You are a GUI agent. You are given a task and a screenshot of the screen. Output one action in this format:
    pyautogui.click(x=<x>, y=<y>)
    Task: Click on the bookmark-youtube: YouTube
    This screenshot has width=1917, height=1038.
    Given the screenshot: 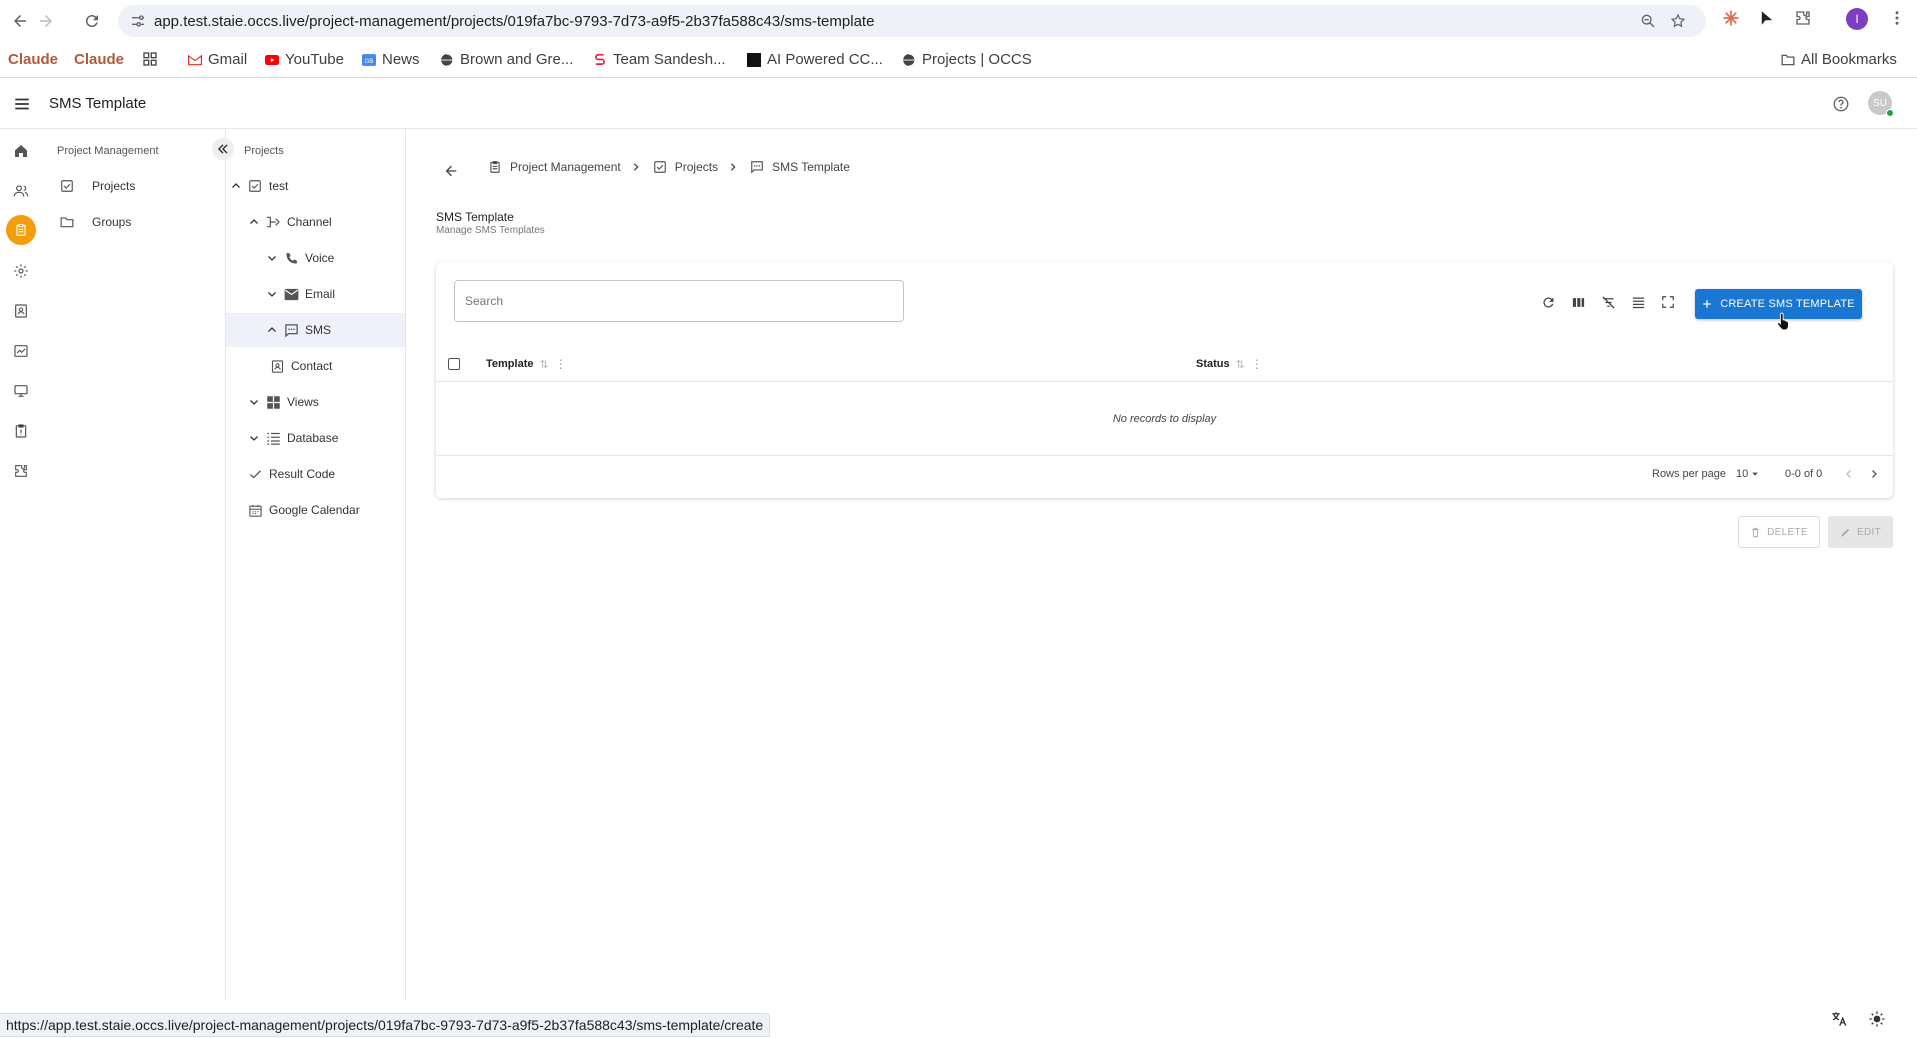 What is the action you would take?
    pyautogui.click(x=304, y=59)
    